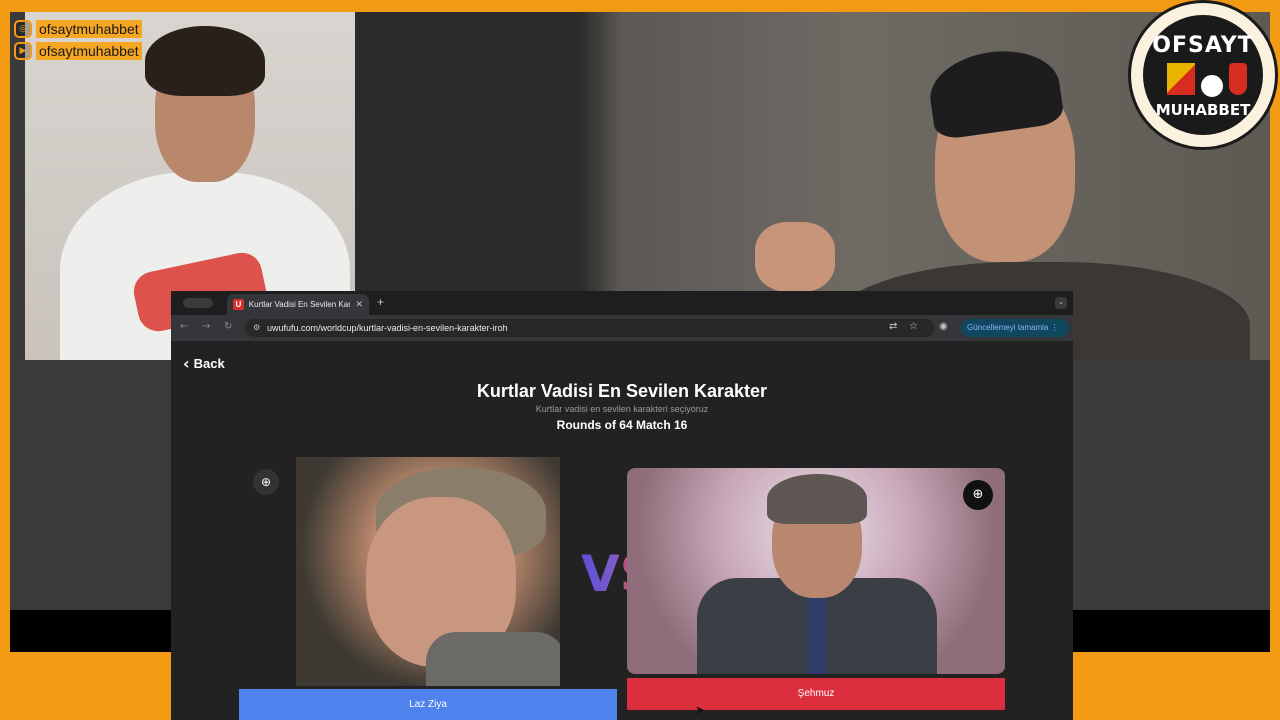  Describe the element at coordinates (198, 303) in the screenshot. I see `tab-group-control` at that location.